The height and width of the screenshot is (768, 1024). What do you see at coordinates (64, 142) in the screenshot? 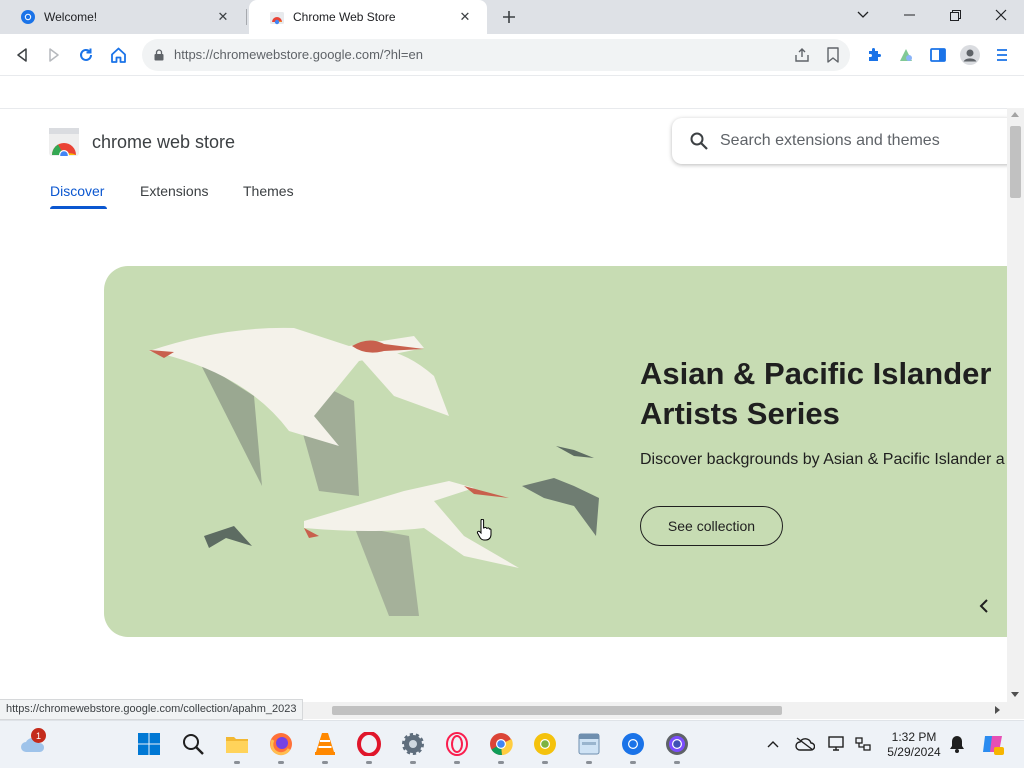
I see `chrome-web-store-logo` at bounding box center [64, 142].